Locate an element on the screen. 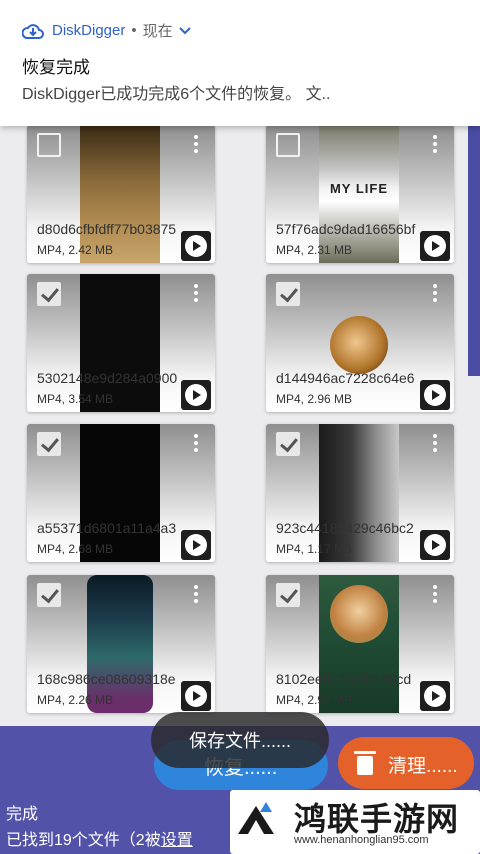 Image resolution: width=480 pixels, height=854 pixels. notification-time: 现在 is located at coordinates (157, 31).